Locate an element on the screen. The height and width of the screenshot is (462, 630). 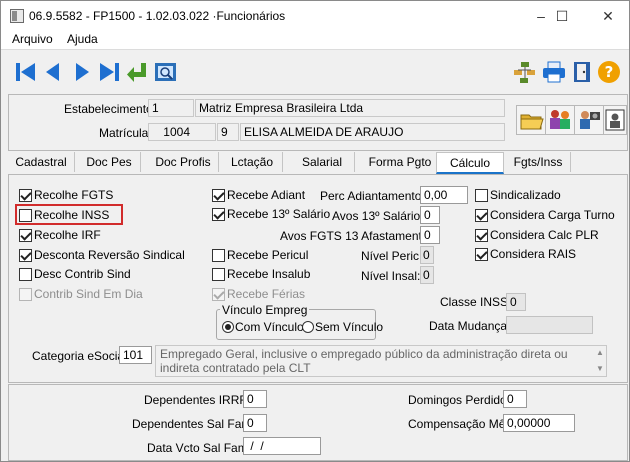
nivel-insal-label: Nível Insal: is located at coordinates (391, 276).